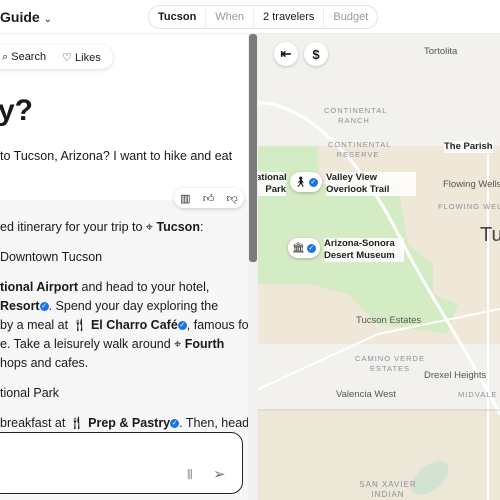 Image resolution: width=500 pixels, height=500 pixels. Describe the element at coordinates (102, 227) in the screenshot. I see `answer-intro: ed itinerary for your trip to ⌖ Tucson:` at that location.